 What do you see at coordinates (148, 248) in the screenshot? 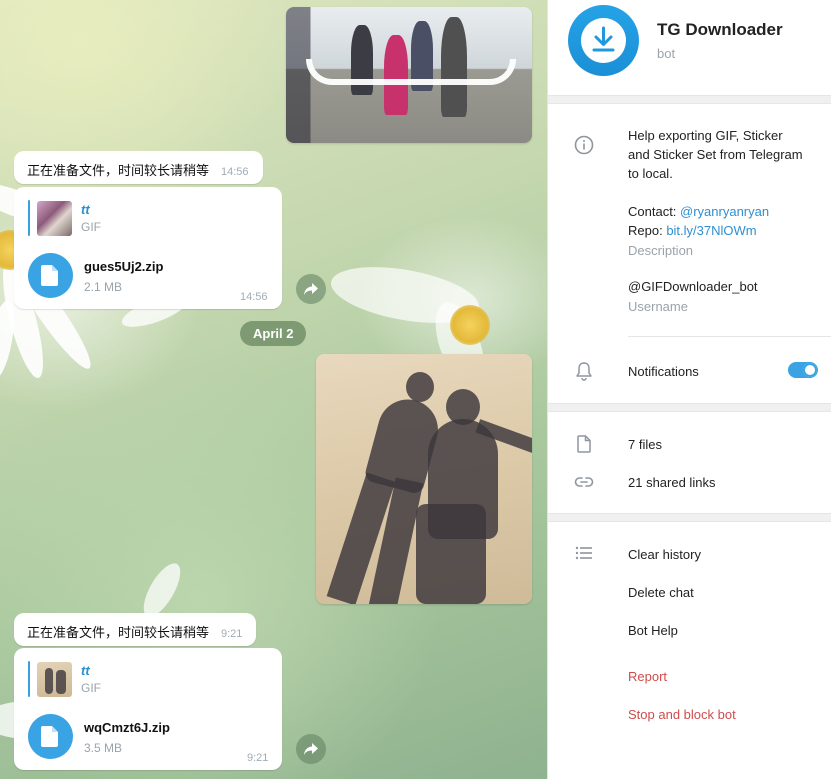
I see `file-message: tt GIF gues5Uj2.zip 2.1 MB 14:56` at bounding box center [148, 248].